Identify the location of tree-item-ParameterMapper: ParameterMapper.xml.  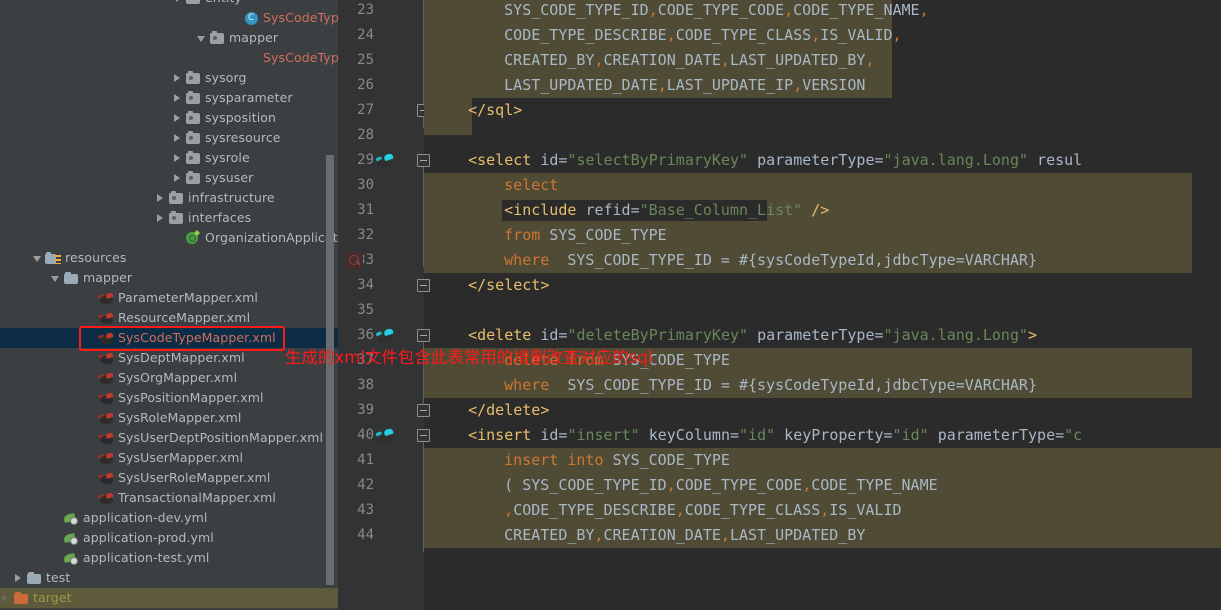
(169, 298).